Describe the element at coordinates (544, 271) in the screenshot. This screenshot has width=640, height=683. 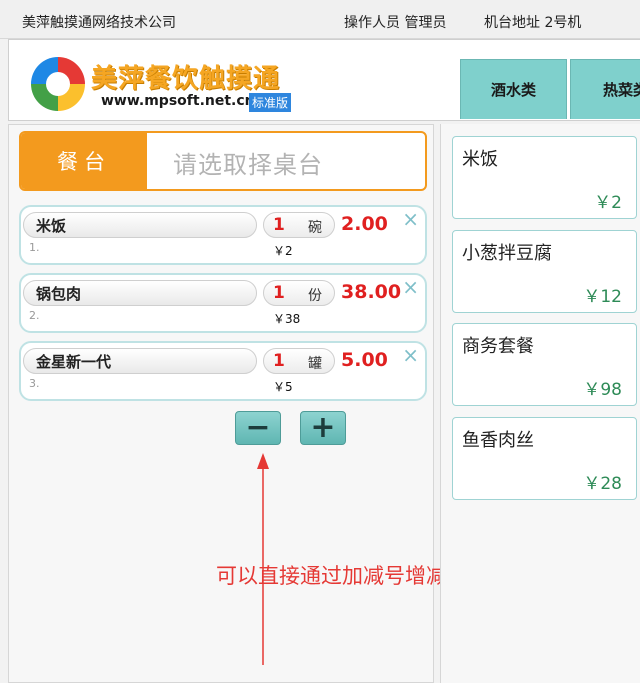
I see `dish-card: 小葱拌豆腐 ￥12` at that location.